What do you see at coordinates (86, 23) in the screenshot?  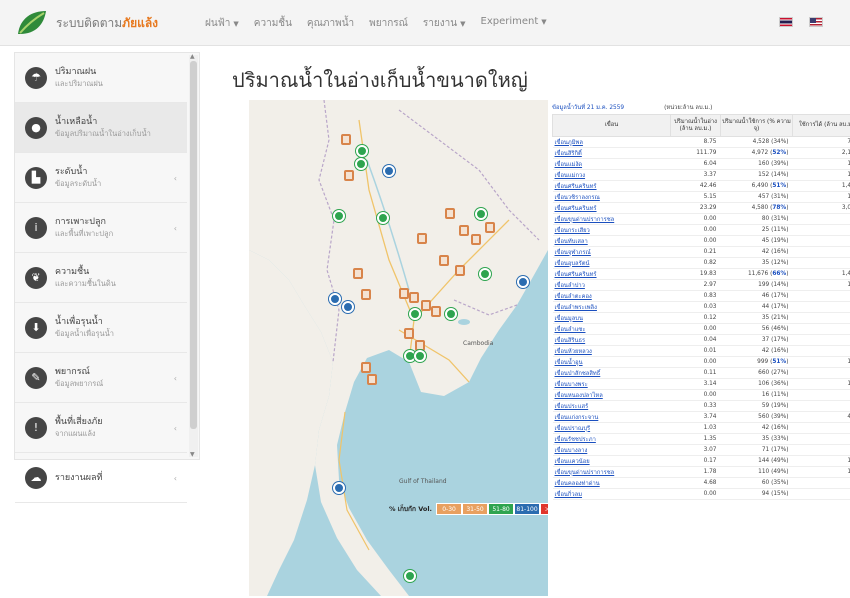 I see `brand-link: ระบบติดตามภัยแล้ง` at bounding box center [86, 23].